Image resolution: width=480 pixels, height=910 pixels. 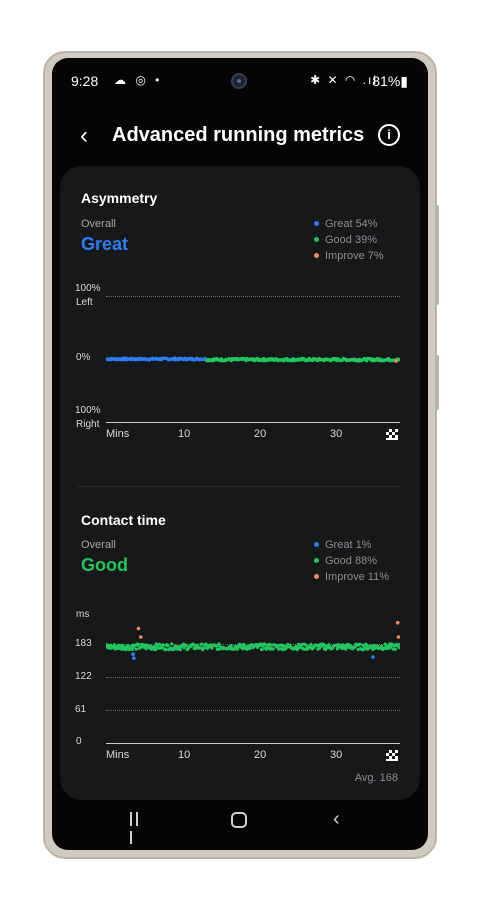 I want to click on legend-item-good: Good 39%, so click(x=349, y=242).